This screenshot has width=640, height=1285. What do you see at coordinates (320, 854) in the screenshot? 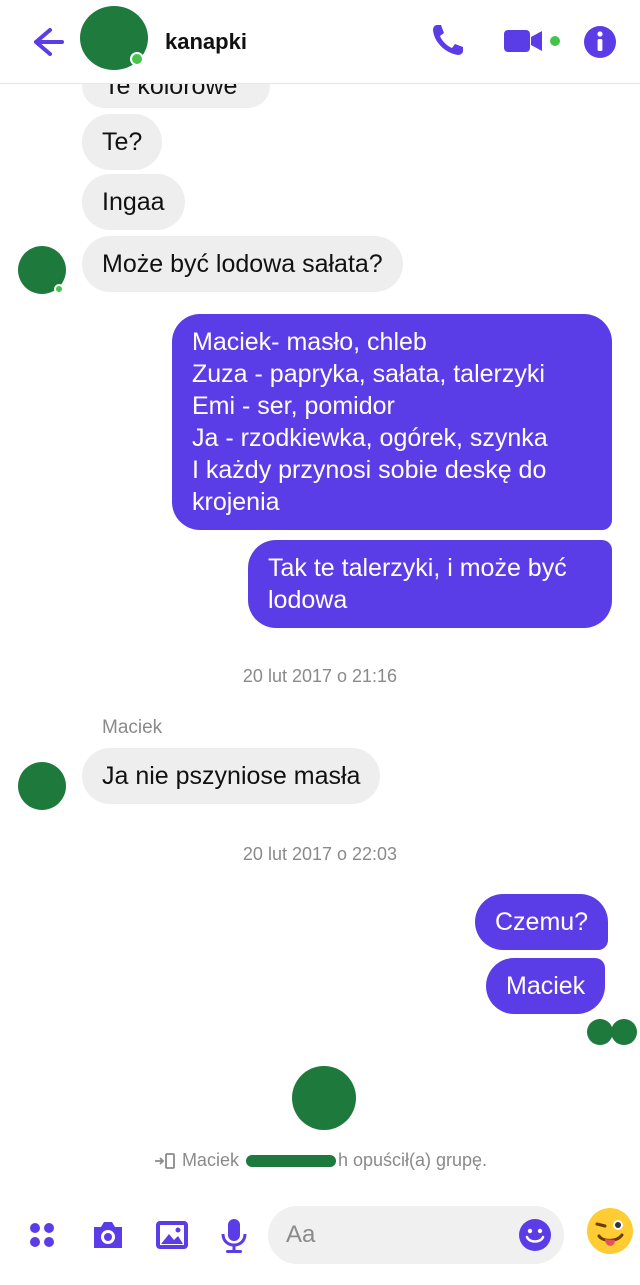
I see `timestamp-divider: 20 lut 2017 o 22:03` at bounding box center [320, 854].